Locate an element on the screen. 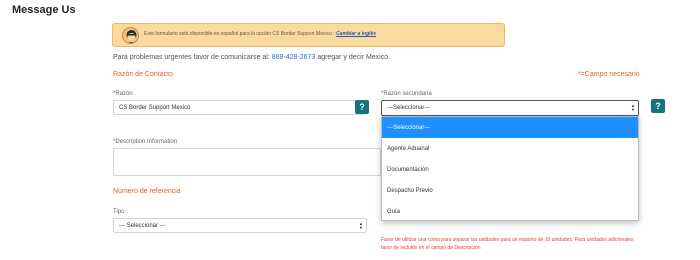 This screenshot has height=260, width=700. reason-label: *Razón is located at coordinates (123, 94).